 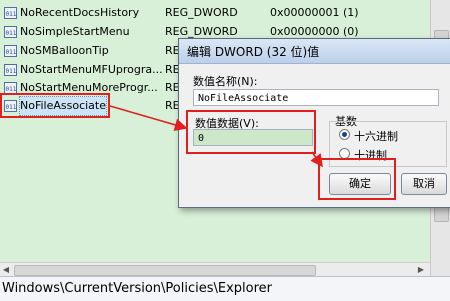 What do you see at coordinates (55, 105) in the screenshot?
I see `highlight-box-value-name` at bounding box center [55, 105].